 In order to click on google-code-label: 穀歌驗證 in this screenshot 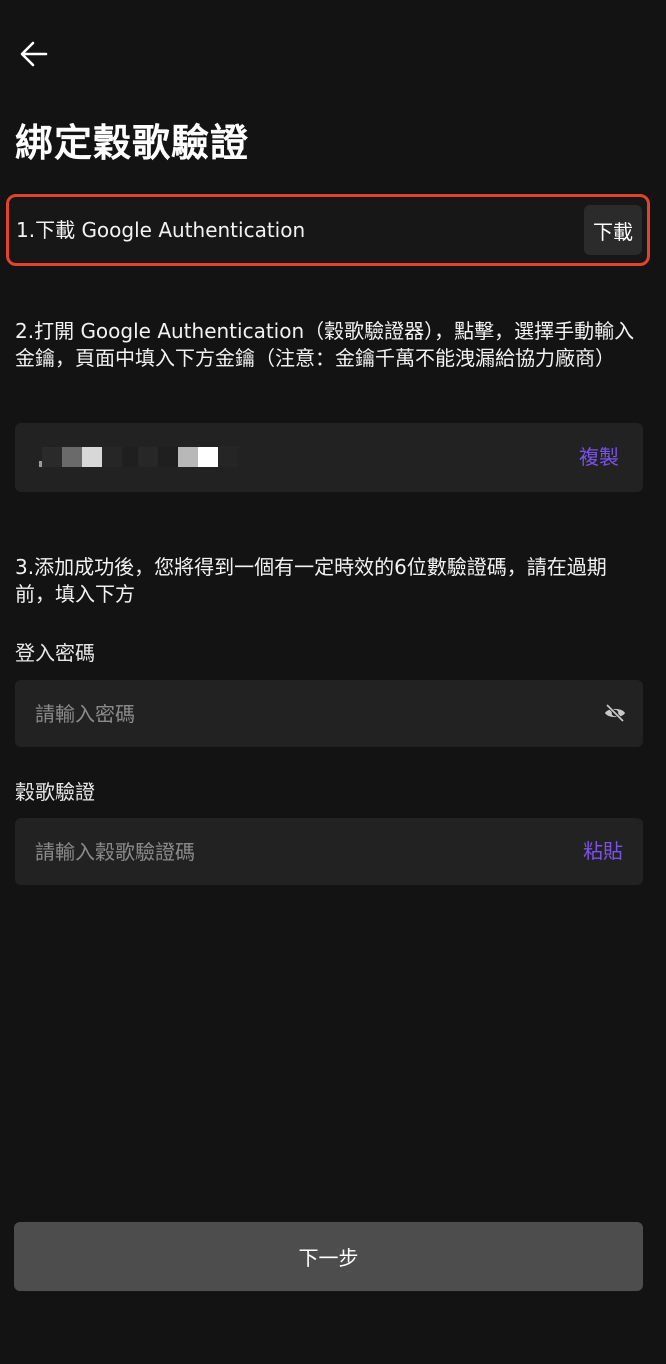, I will do `click(55, 792)`.